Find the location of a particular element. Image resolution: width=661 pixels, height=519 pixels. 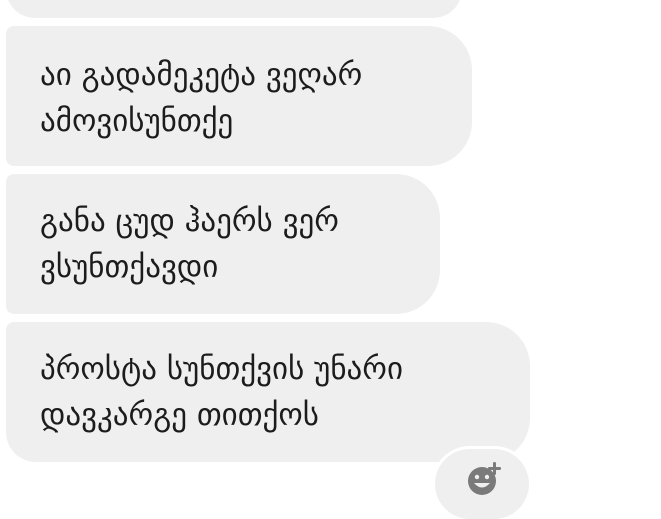

add-reaction-icon is located at coordinates (484, 478).